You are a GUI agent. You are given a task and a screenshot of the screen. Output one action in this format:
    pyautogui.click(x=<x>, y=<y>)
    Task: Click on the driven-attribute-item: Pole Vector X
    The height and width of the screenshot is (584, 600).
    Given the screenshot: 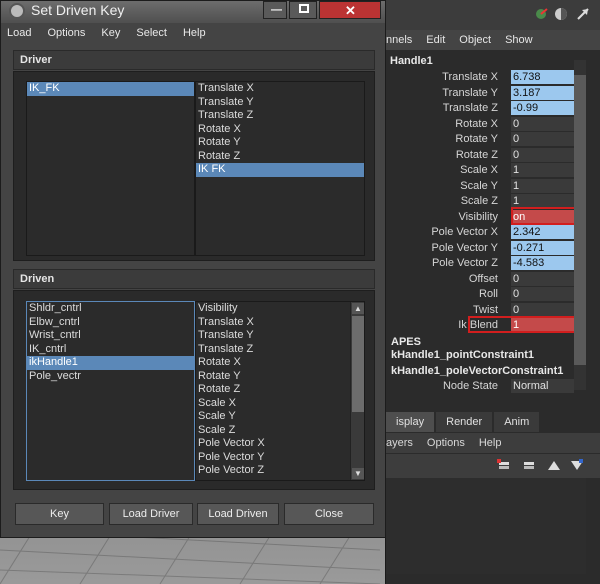 What is the action you would take?
    pyautogui.click(x=280, y=444)
    